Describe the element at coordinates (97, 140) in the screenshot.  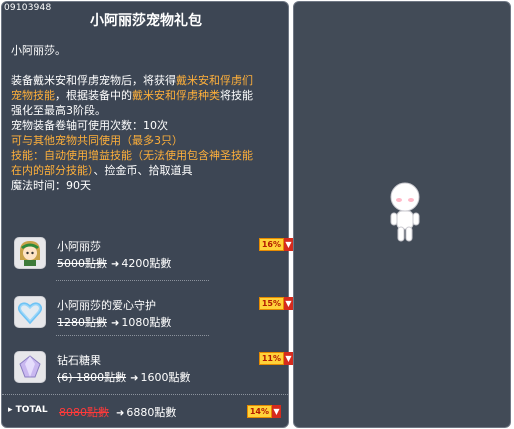
I see `desc-shared-pets: 可与其他宠物共同使用（最多3只）` at that location.